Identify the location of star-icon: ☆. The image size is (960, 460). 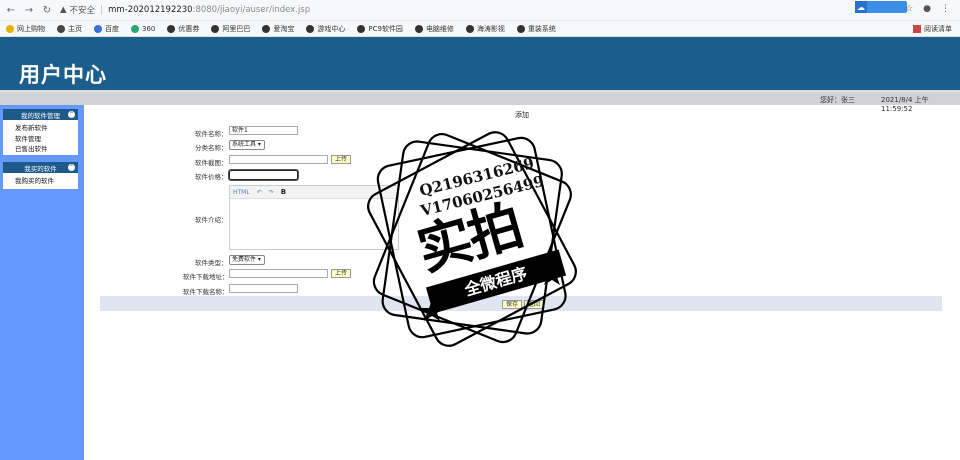
(909, 9).